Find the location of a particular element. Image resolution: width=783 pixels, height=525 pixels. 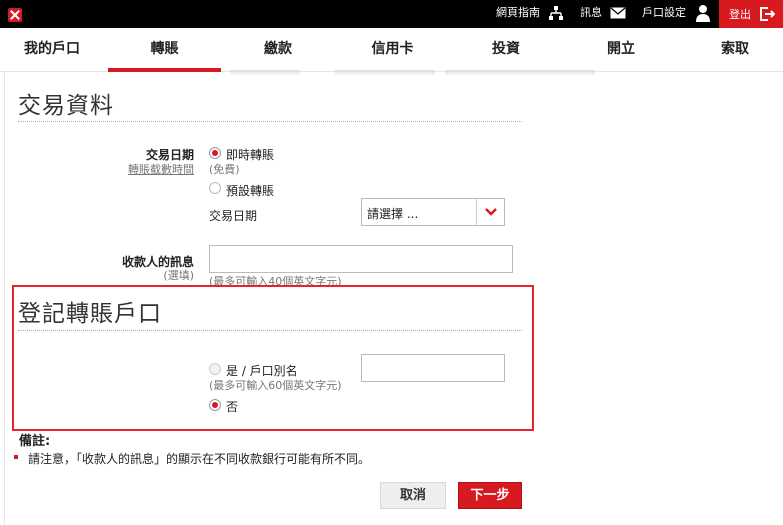

transaction-section-title: 交易資料 is located at coordinates (66, 106).